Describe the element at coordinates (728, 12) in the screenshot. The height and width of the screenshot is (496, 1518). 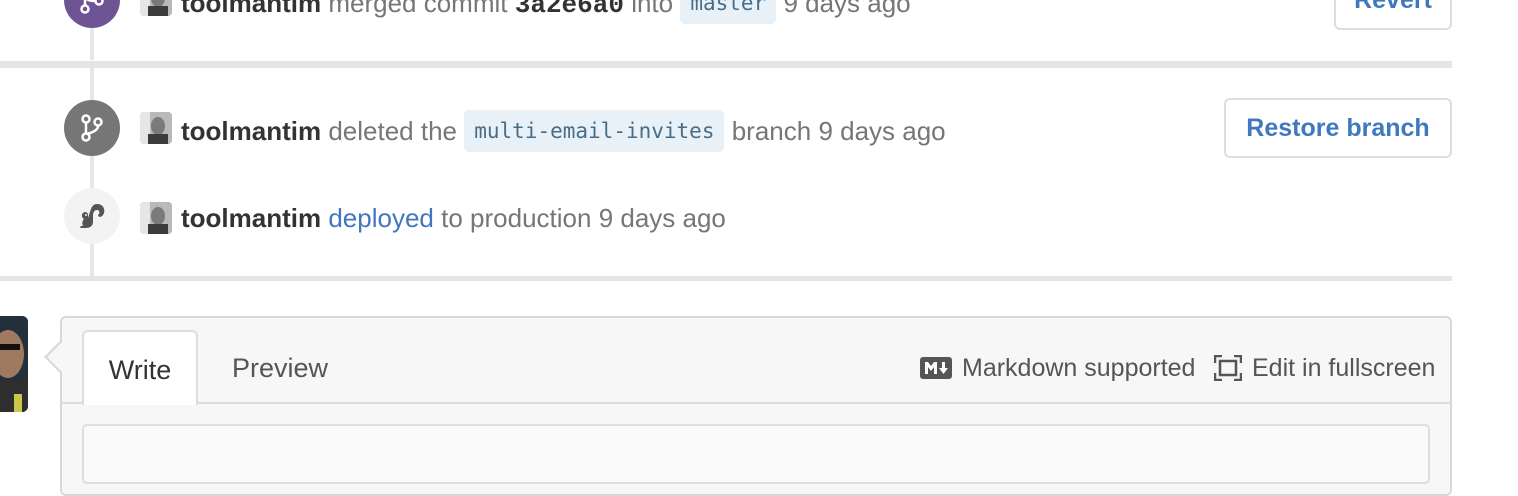
I see `branch-name: master` at that location.